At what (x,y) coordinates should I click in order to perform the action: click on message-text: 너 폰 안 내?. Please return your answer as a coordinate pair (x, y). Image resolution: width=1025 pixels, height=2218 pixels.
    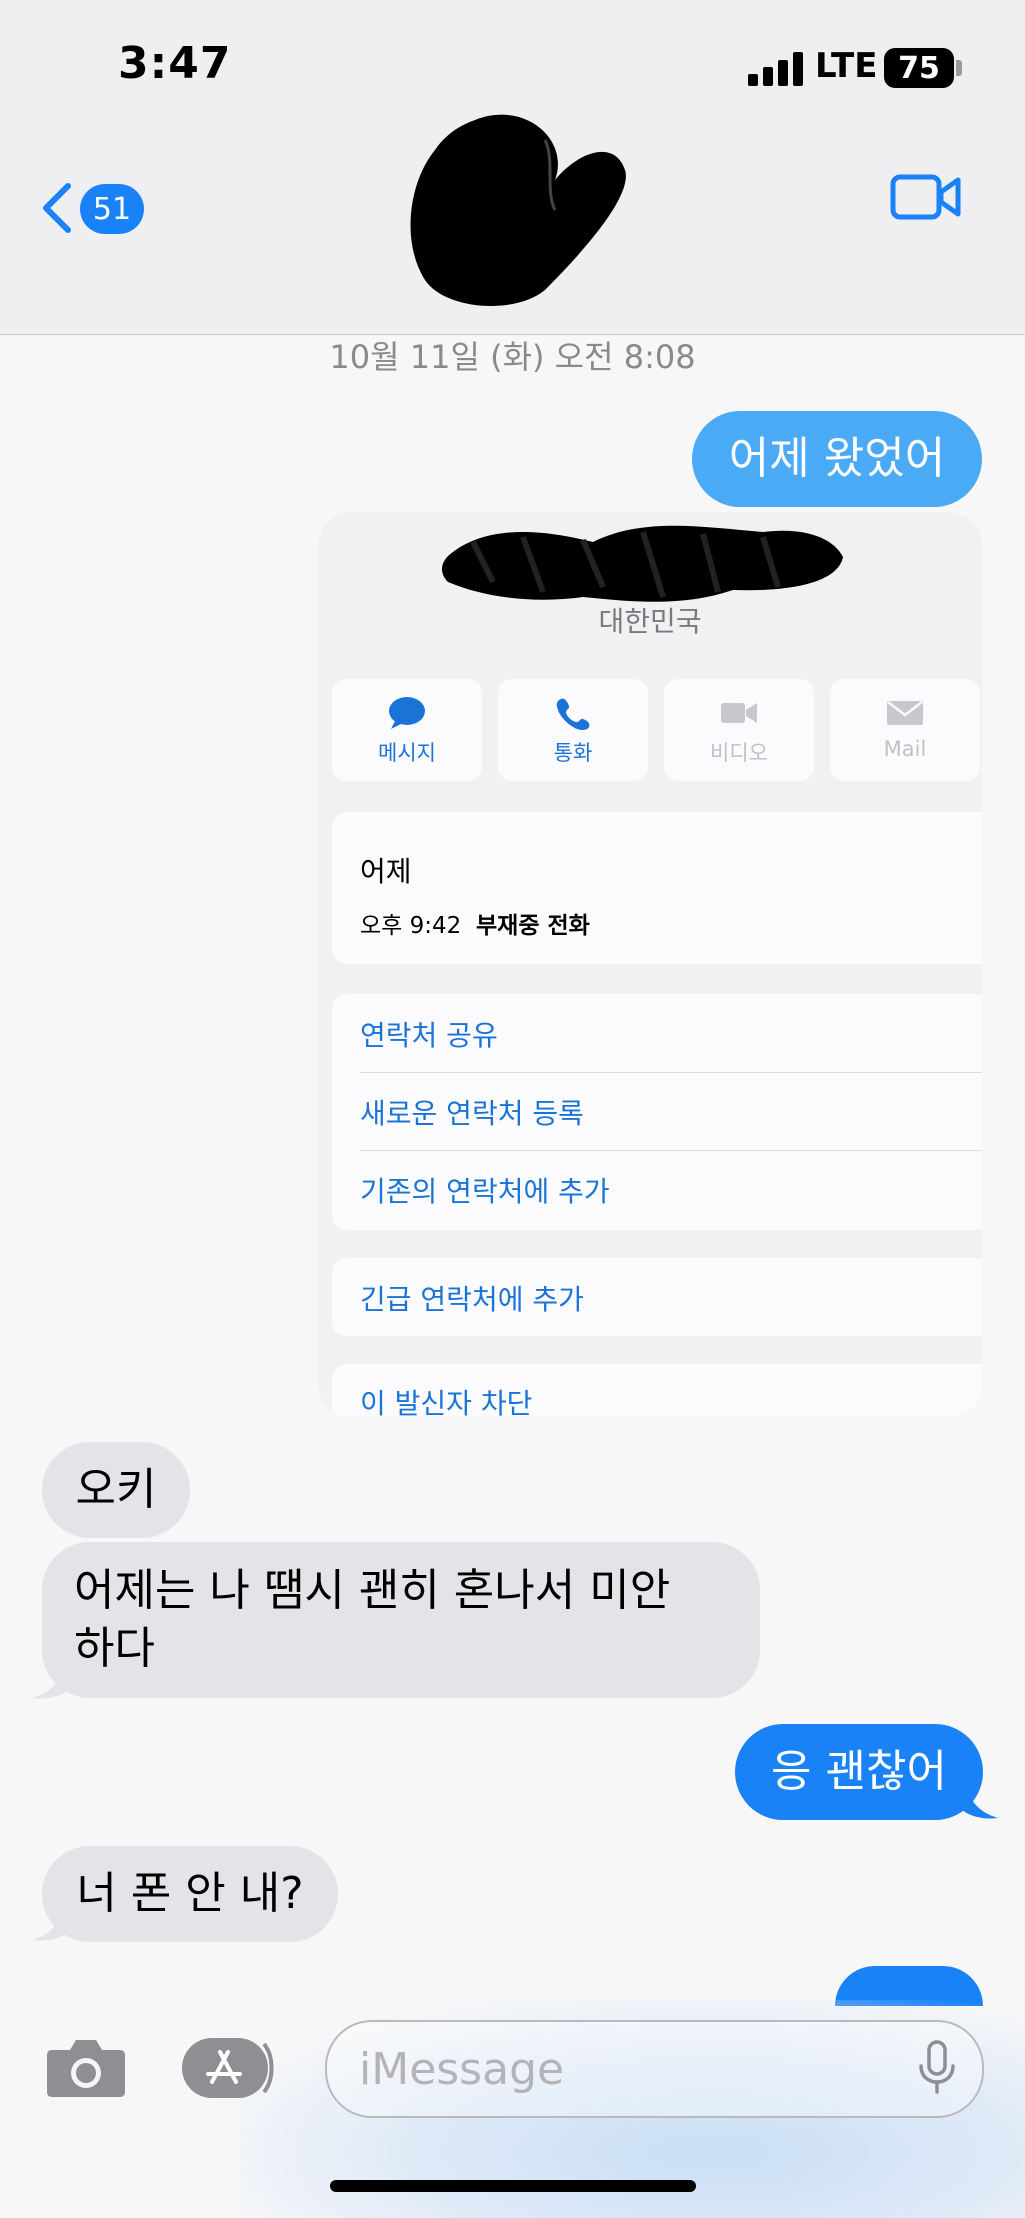
    Looking at the image, I should click on (190, 1893).